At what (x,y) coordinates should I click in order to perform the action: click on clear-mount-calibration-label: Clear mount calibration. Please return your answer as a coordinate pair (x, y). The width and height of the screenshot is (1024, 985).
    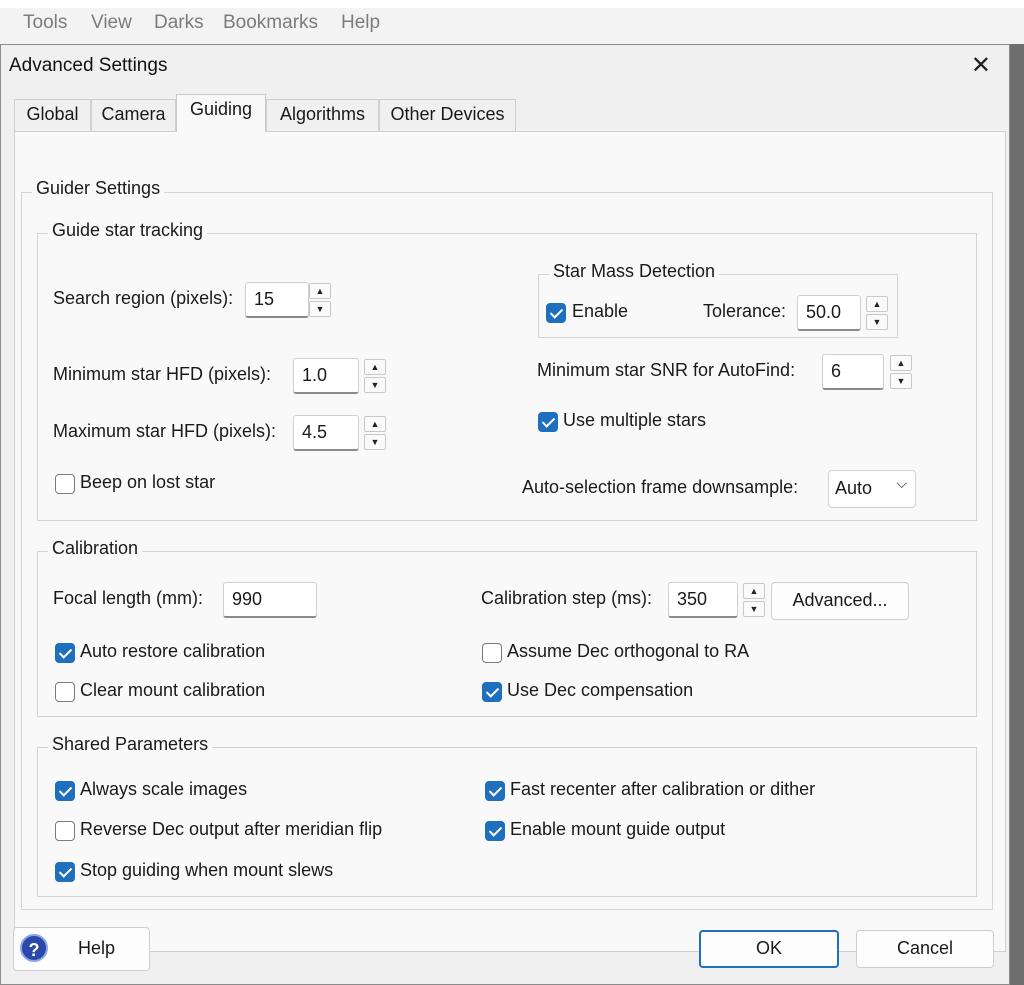
    Looking at the image, I should click on (173, 690).